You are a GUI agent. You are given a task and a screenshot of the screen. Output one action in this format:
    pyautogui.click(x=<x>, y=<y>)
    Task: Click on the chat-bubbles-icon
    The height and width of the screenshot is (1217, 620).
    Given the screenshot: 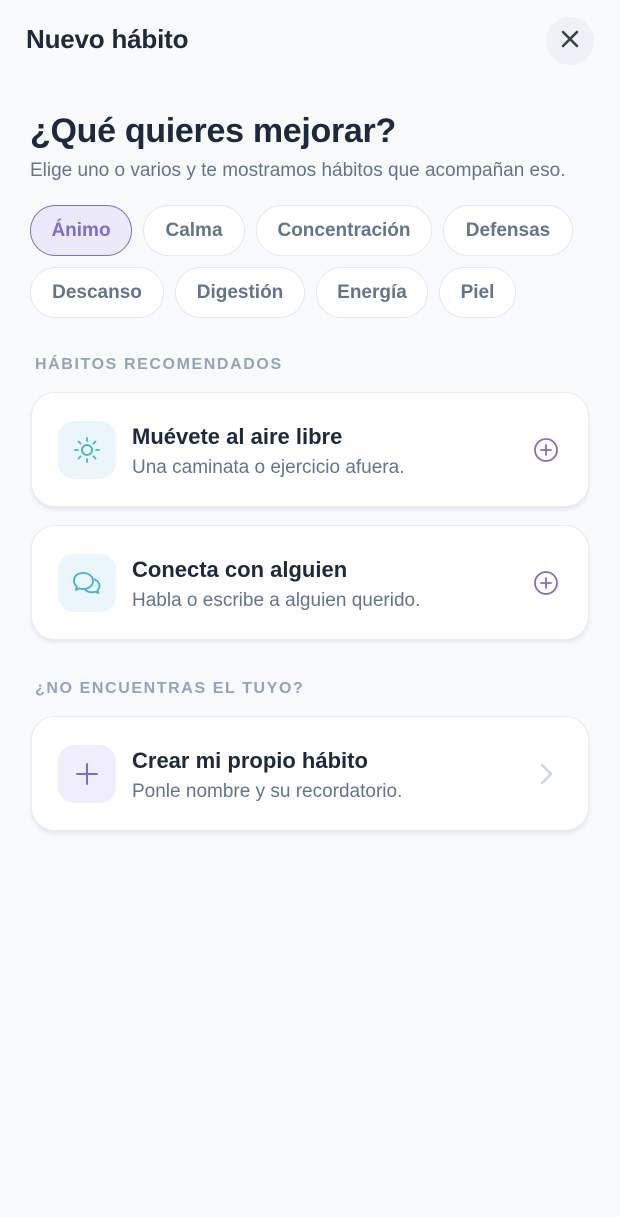 What is the action you would take?
    pyautogui.click(x=87, y=583)
    